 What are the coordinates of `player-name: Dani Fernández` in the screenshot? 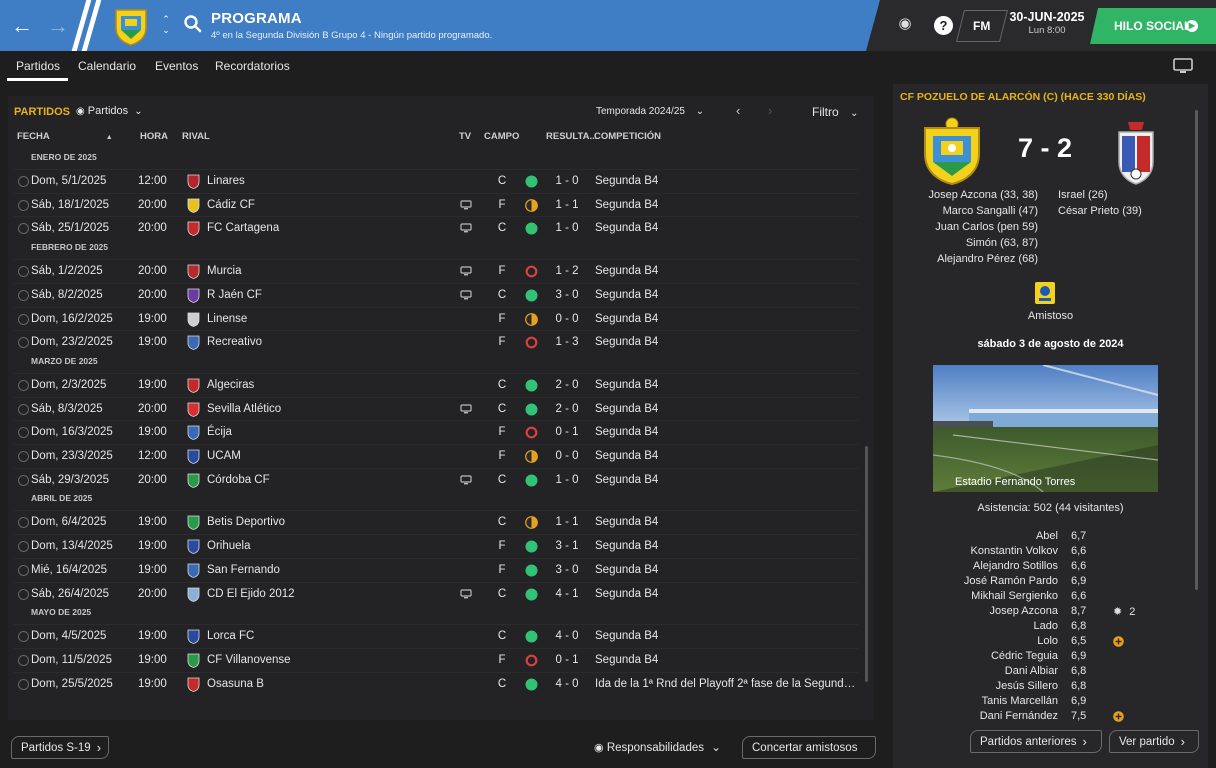 It's located at (1019, 716).